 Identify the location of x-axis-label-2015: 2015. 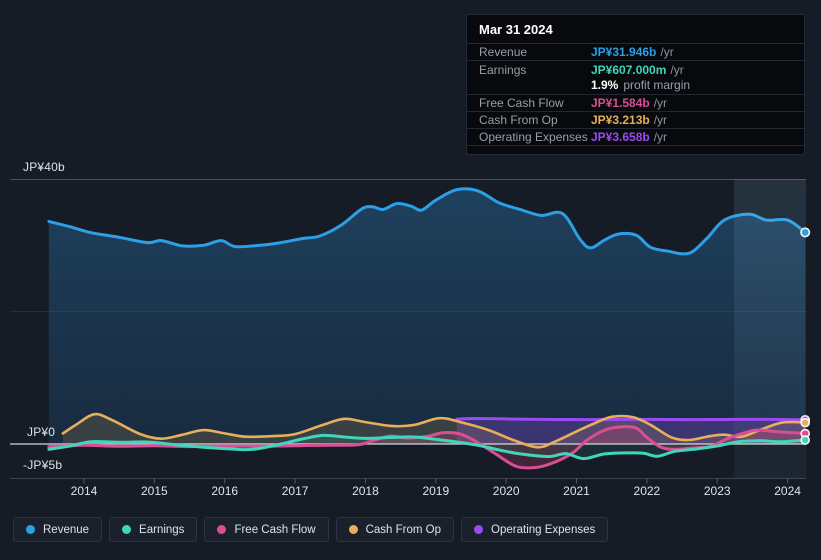
(154, 491).